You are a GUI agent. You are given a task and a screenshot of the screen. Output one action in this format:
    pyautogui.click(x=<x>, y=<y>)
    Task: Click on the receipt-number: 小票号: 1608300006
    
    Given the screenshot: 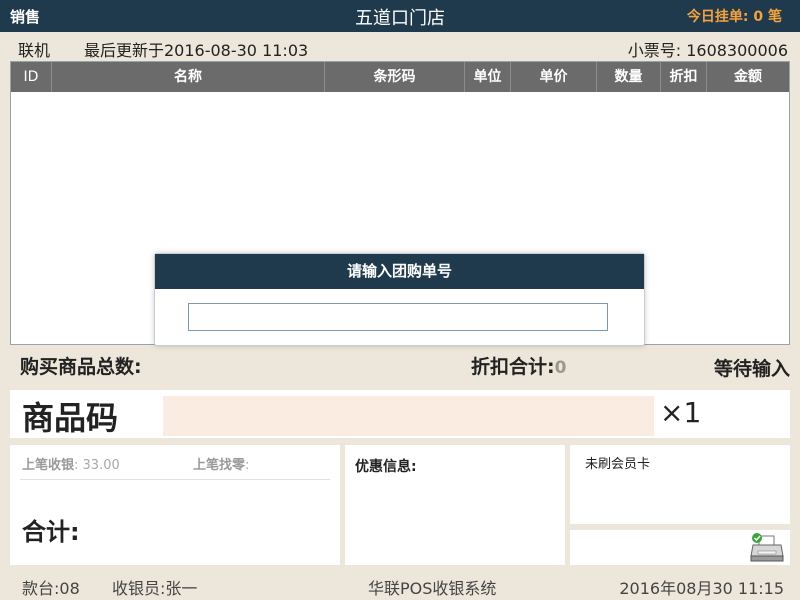 What is the action you would take?
    pyautogui.click(x=707, y=50)
    